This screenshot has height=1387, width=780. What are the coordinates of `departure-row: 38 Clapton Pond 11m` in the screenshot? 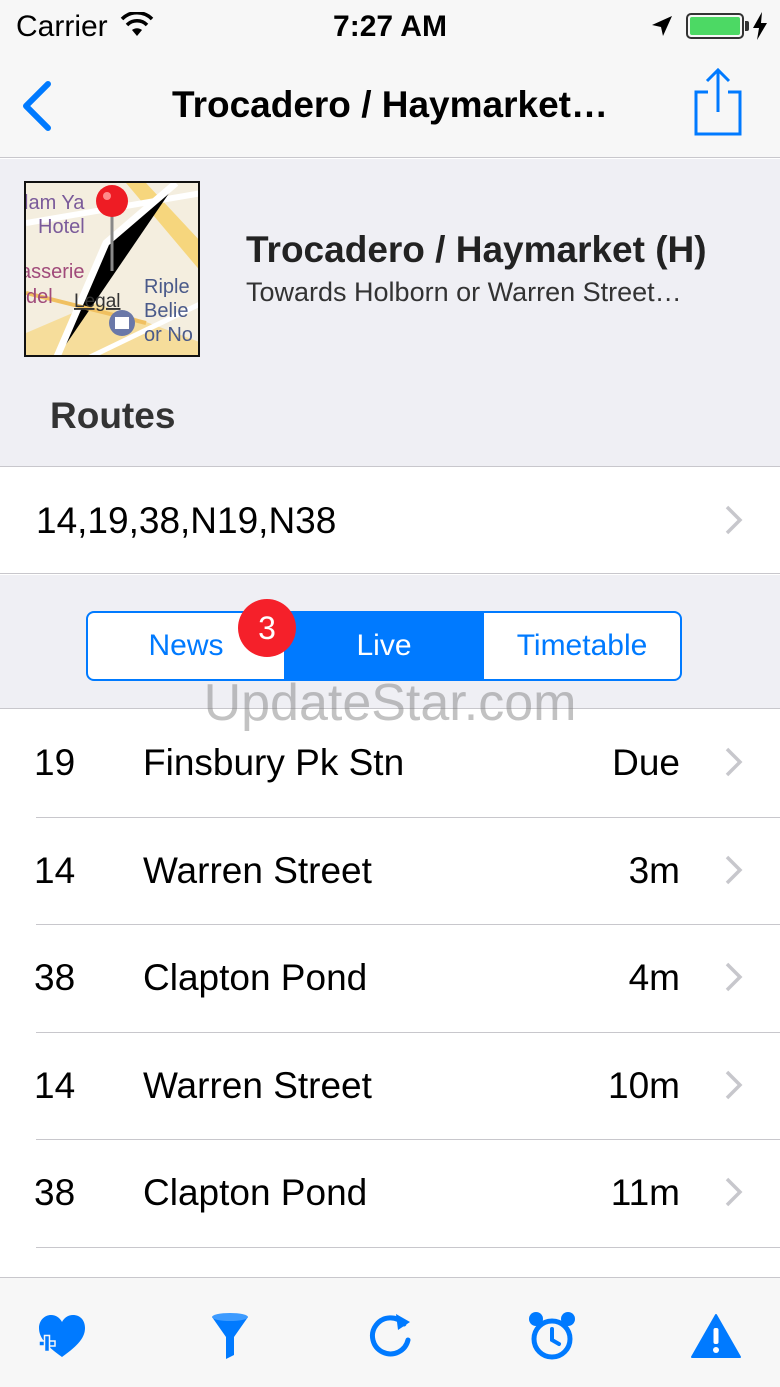 It's located at (407, 1194).